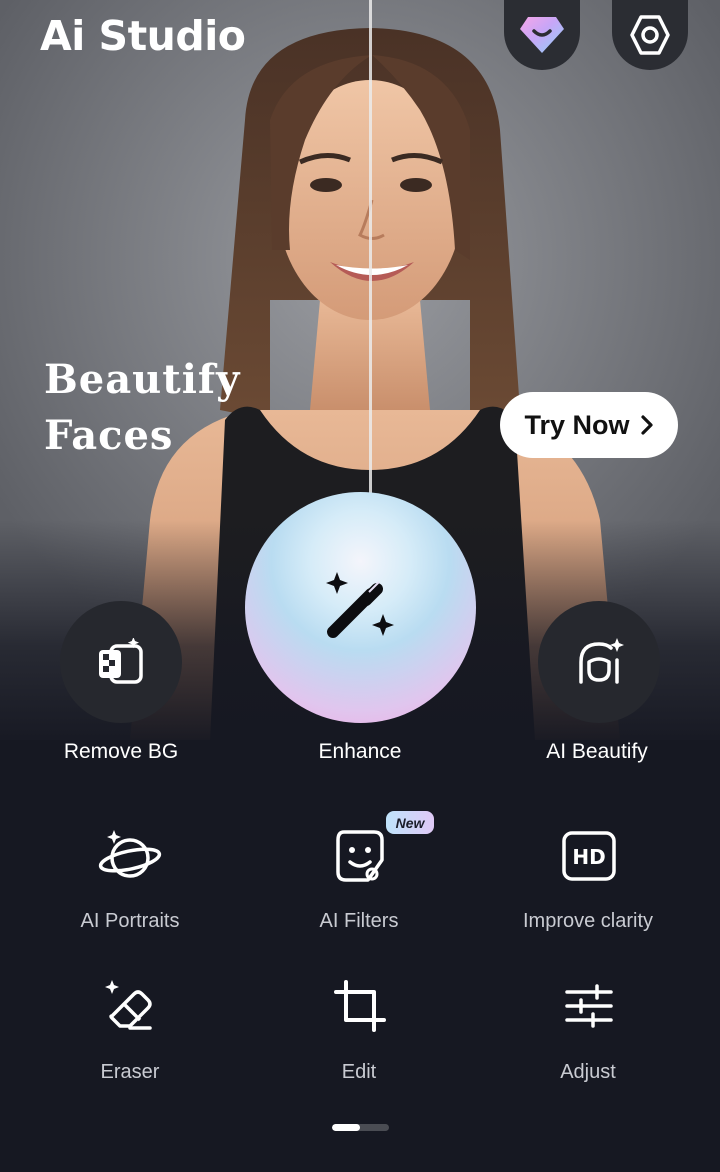 Image resolution: width=720 pixels, height=1172 pixels. Describe the element at coordinates (121, 751) in the screenshot. I see `remove-bg-label: Remove BG` at that location.